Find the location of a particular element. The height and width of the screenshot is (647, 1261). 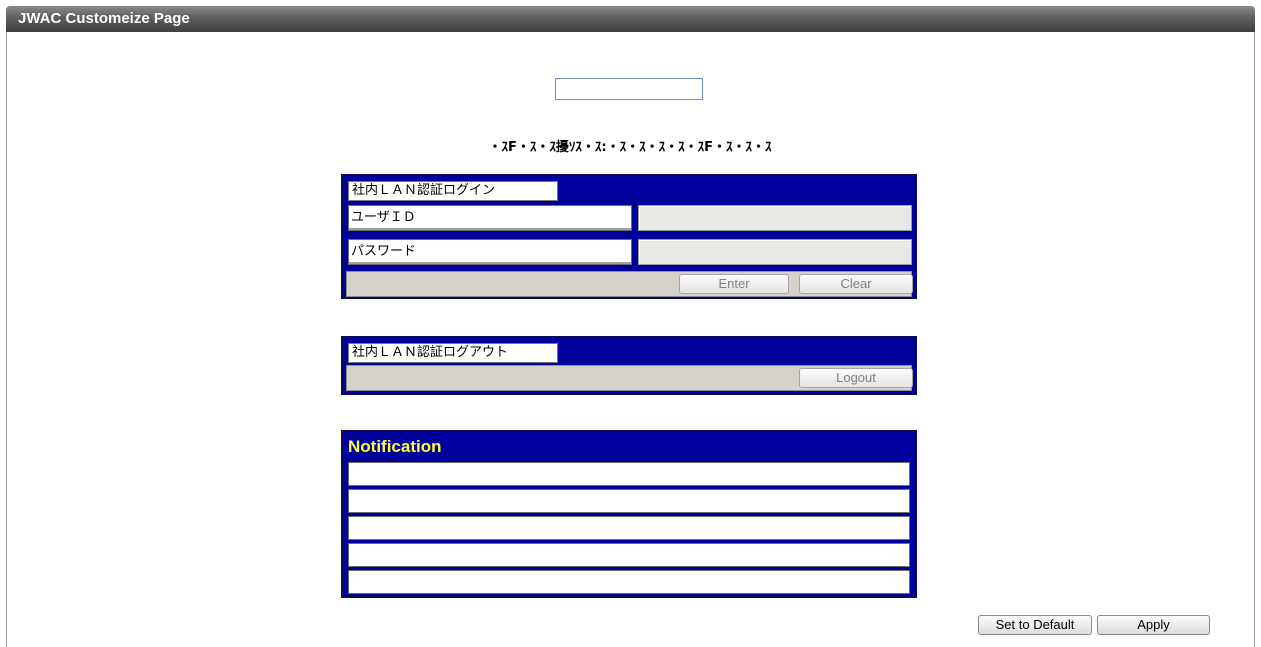

user-id-label-input: ユーザＩＤ is located at coordinates (490, 218).